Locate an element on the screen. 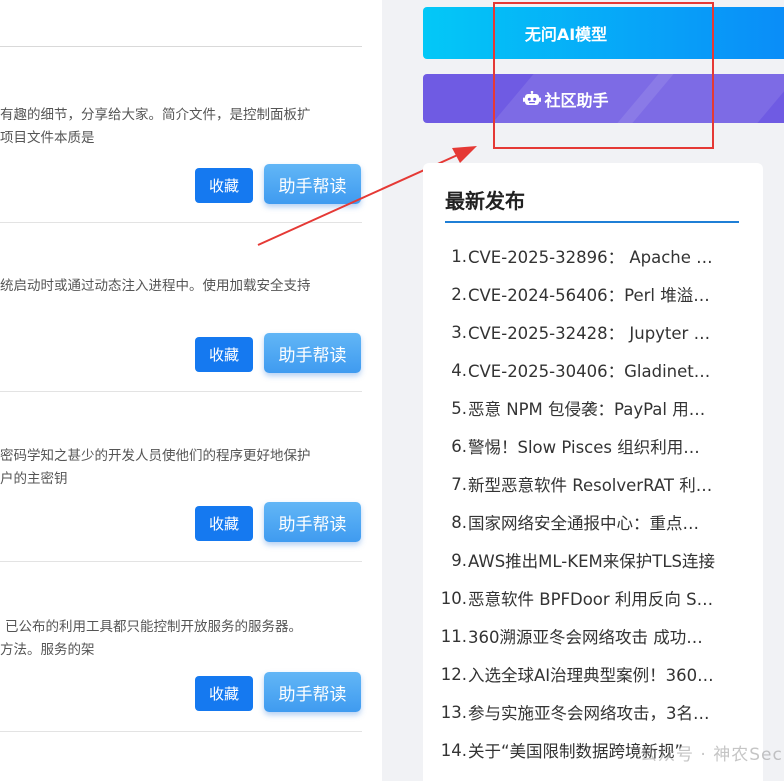 This screenshot has width=784, height=781. news-title: CVE-2025-32896： Apache Seatunnel is located at coordinates (591, 257).